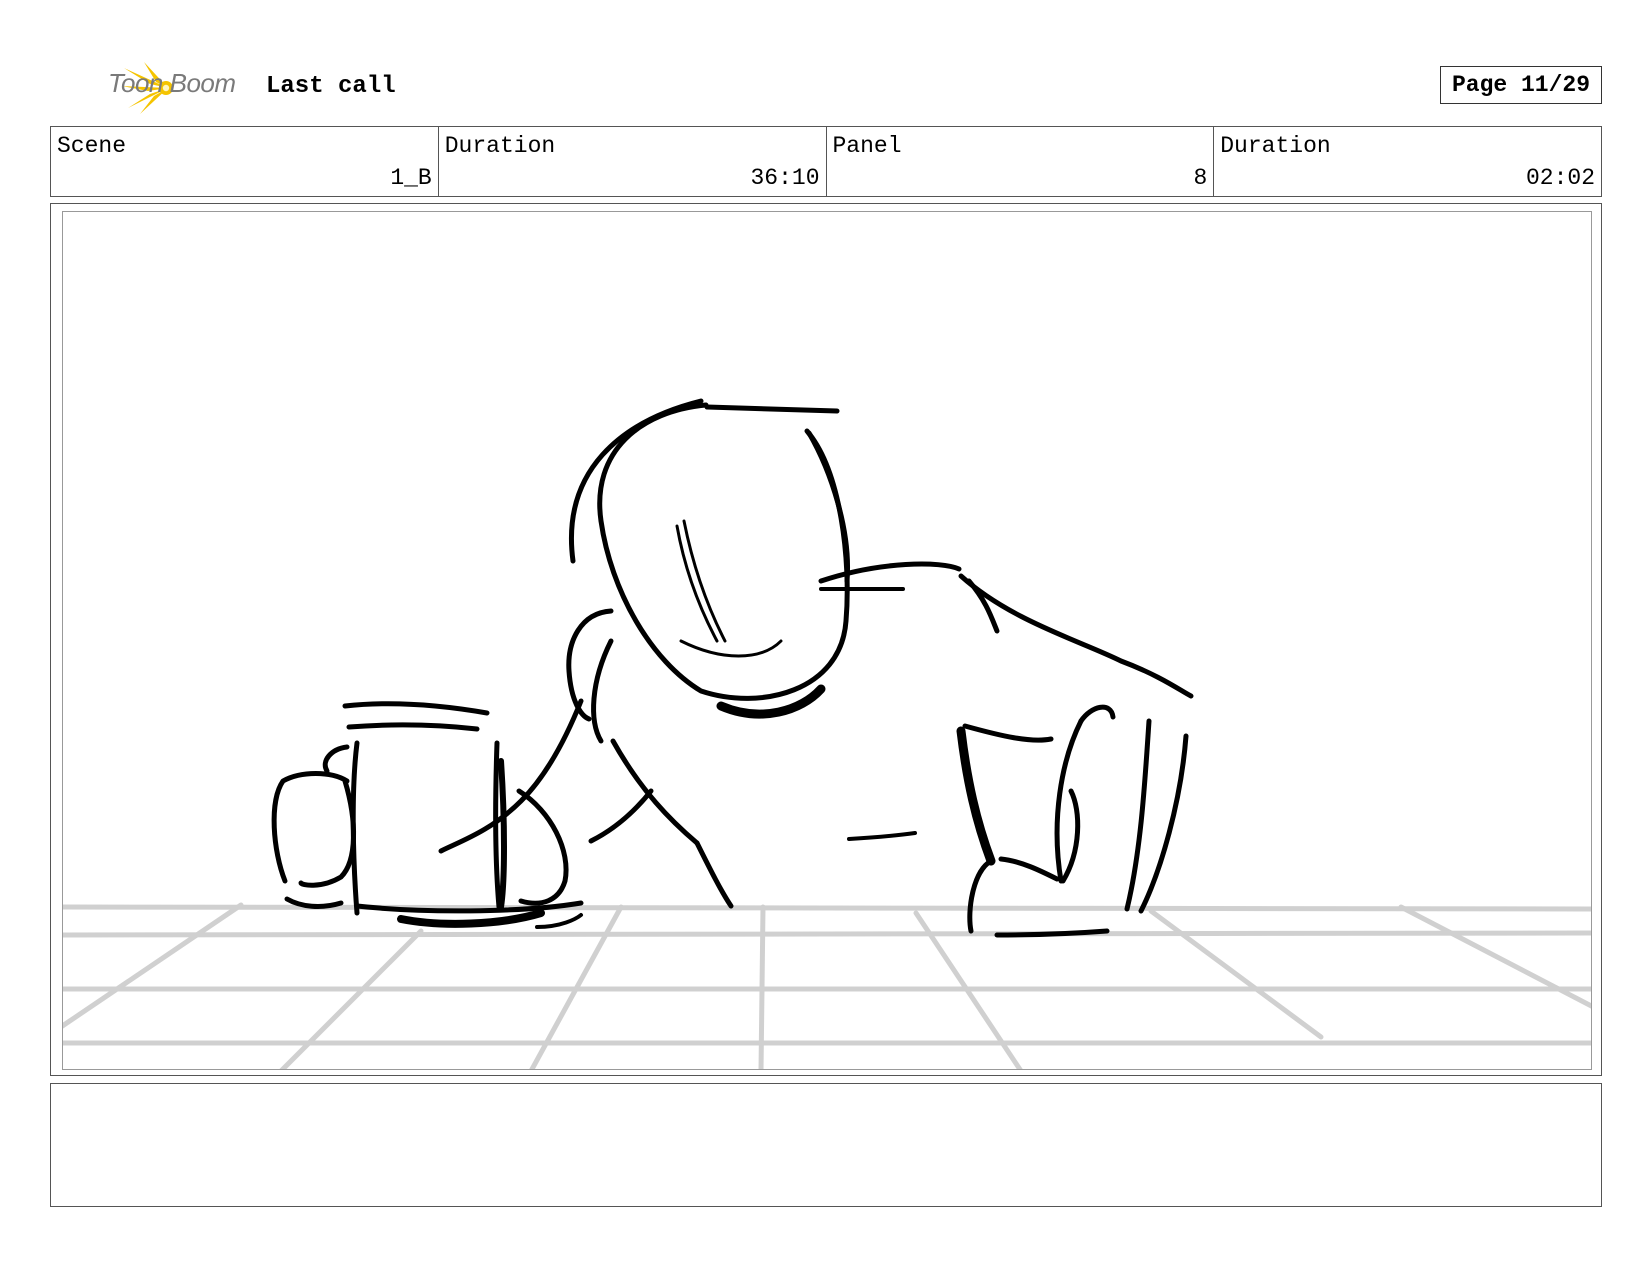 The width and height of the screenshot is (1648, 1276). Describe the element at coordinates (785, 178) in the screenshot. I see `scene-duration-value: 36:10` at that location.